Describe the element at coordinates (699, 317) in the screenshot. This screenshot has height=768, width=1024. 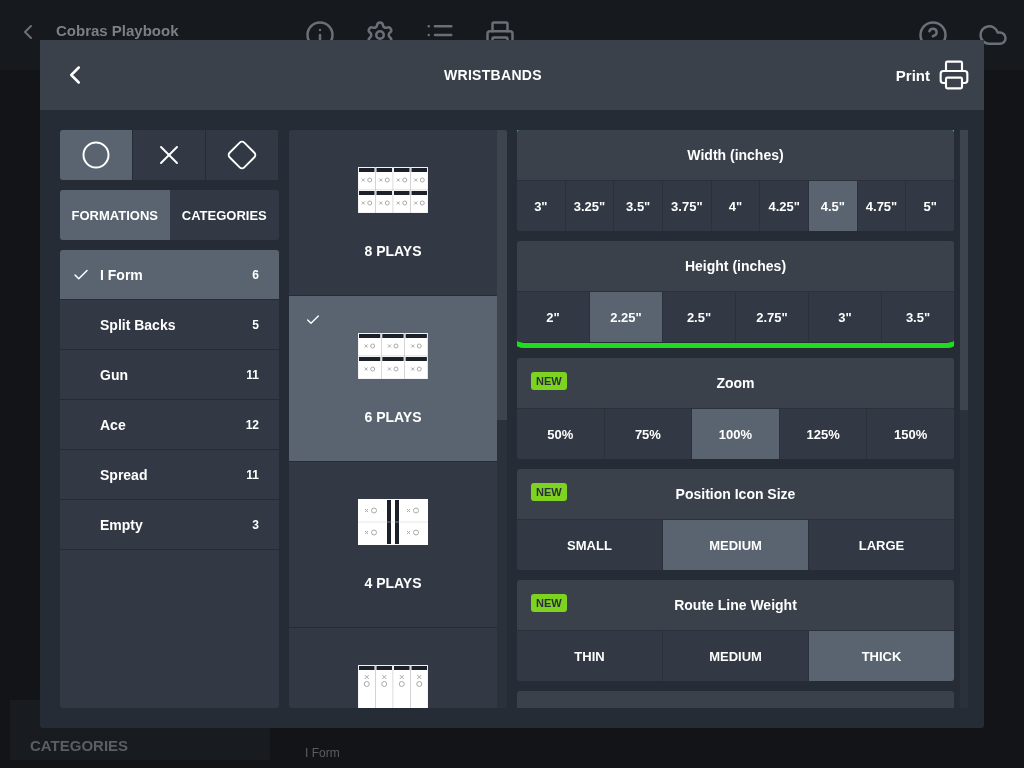
I see `option-button: 2.5"` at that location.